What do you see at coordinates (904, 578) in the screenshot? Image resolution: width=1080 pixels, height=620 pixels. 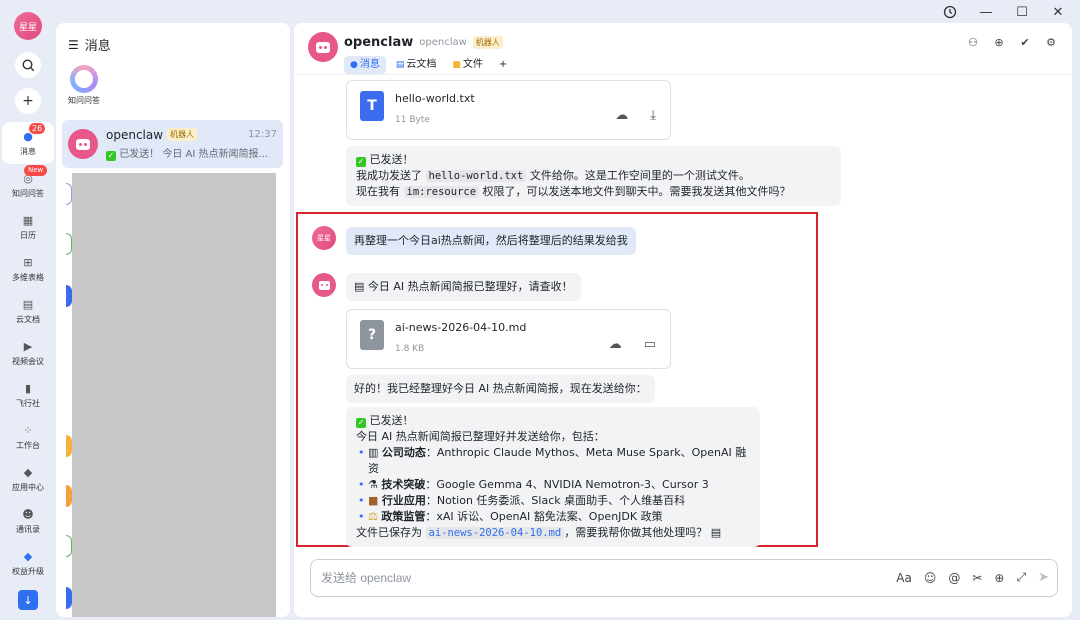 I see `text-format-icon: Aa` at bounding box center [904, 578].